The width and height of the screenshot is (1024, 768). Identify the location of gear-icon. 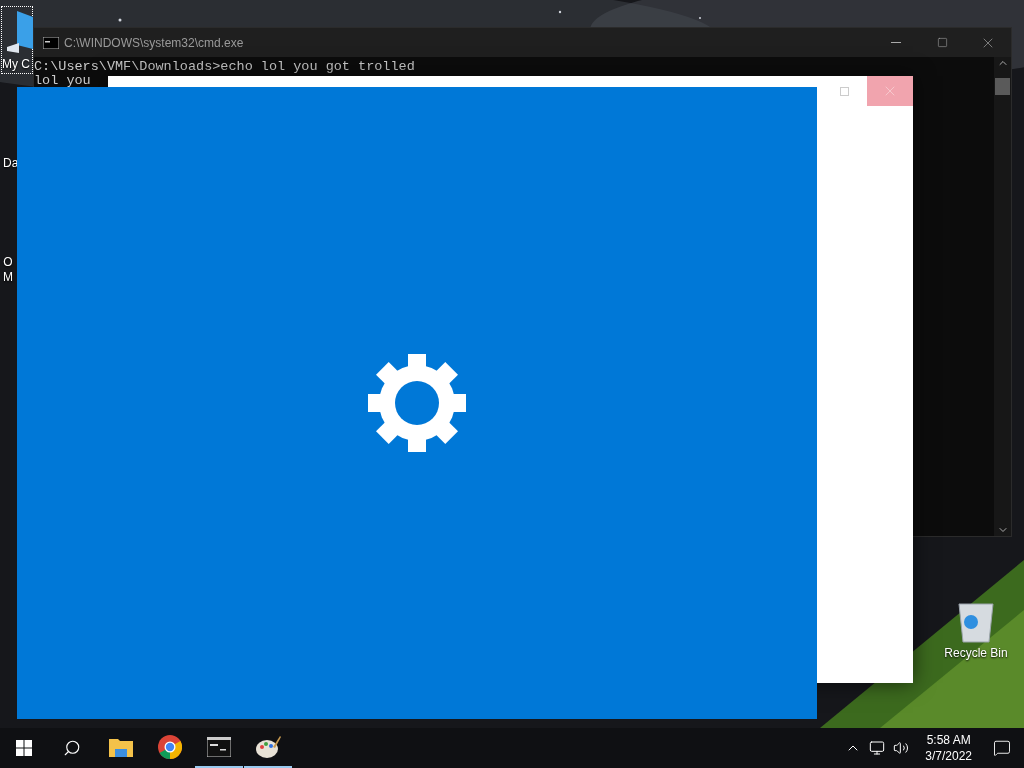
(417, 403).